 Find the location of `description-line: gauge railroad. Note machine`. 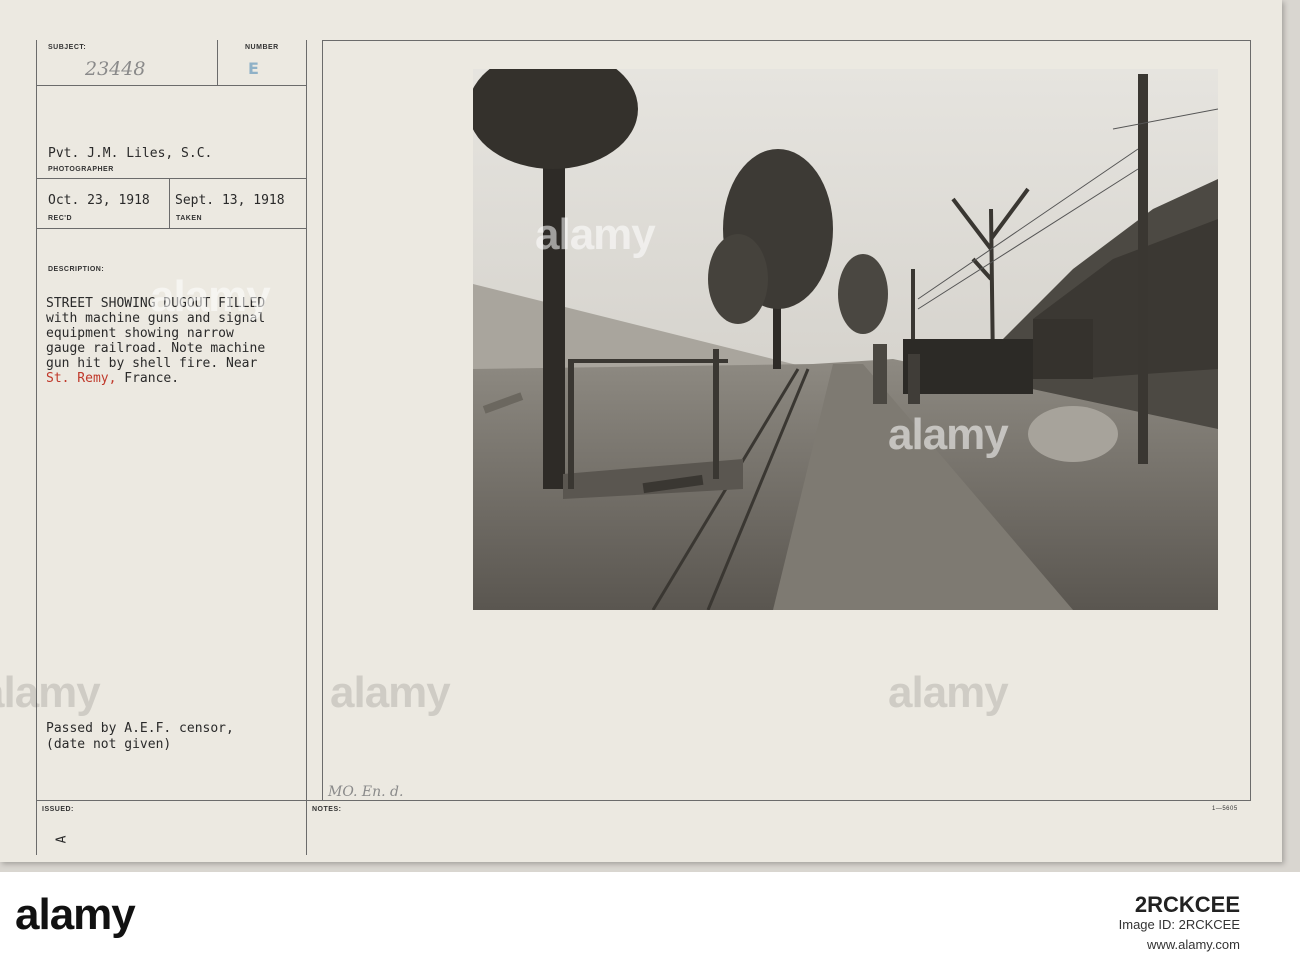

description-line: gauge railroad. Note machine is located at coordinates (156, 348).